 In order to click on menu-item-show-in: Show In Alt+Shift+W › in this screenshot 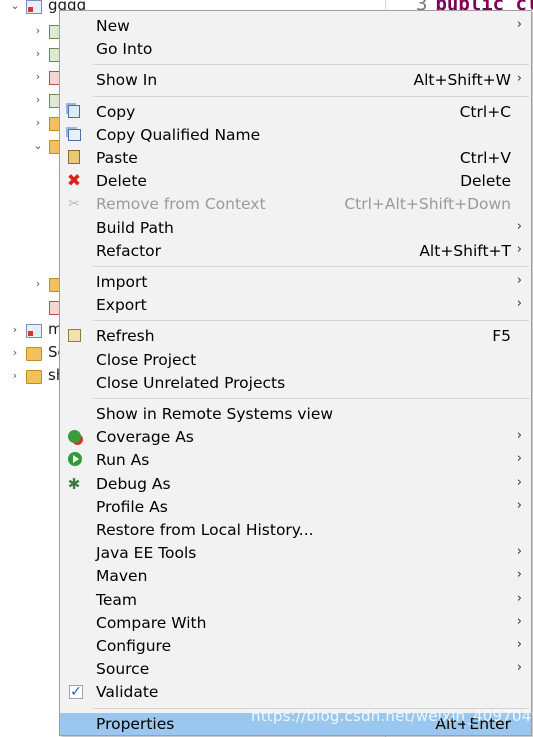, I will do `click(295, 80)`.